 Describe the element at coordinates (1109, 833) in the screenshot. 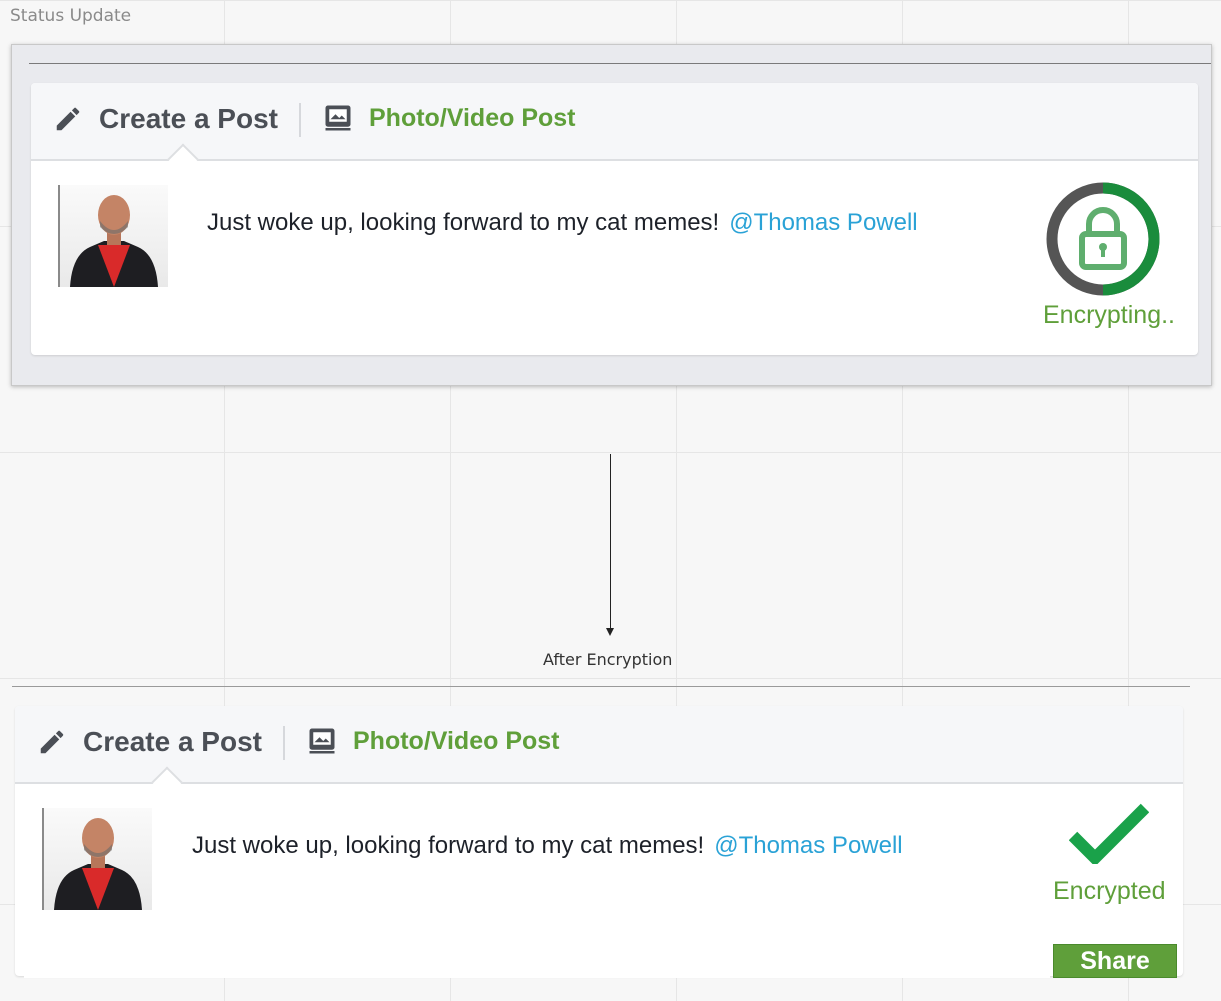

I see `checkmark-icon` at that location.